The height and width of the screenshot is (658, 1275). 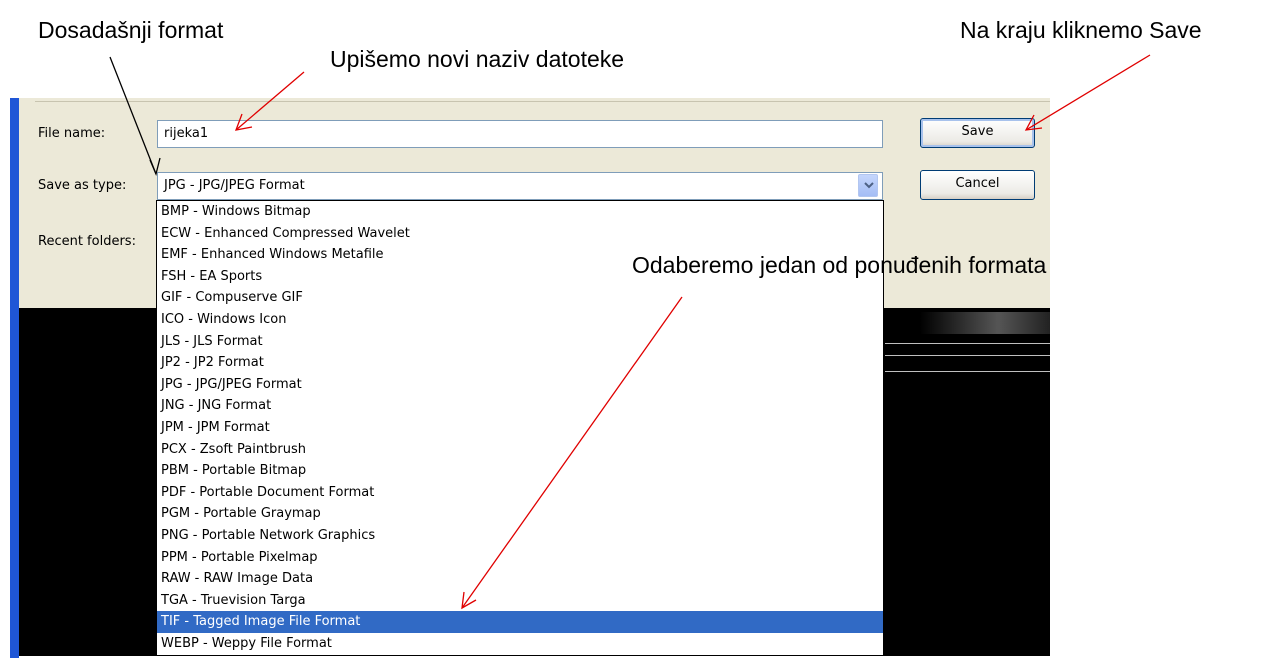 What do you see at coordinates (1087, 92) in the screenshot?
I see `arrow-click-save` at bounding box center [1087, 92].